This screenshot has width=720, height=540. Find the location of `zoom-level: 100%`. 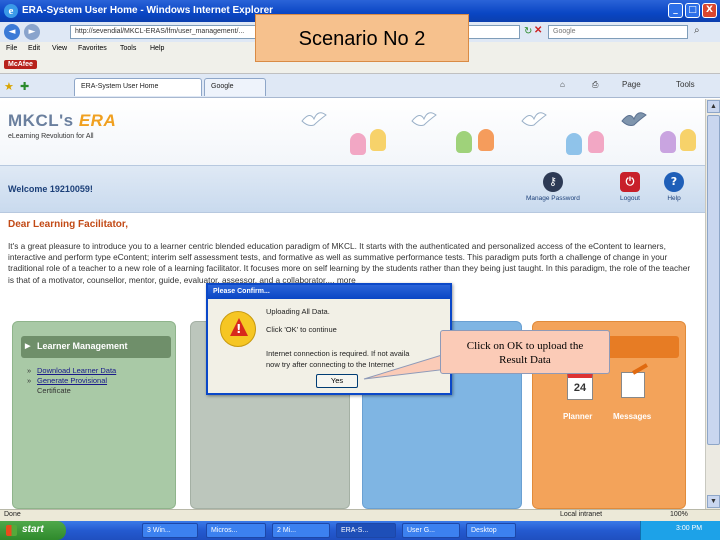

zoom-level: 100% is located at coordinates (679, 514).